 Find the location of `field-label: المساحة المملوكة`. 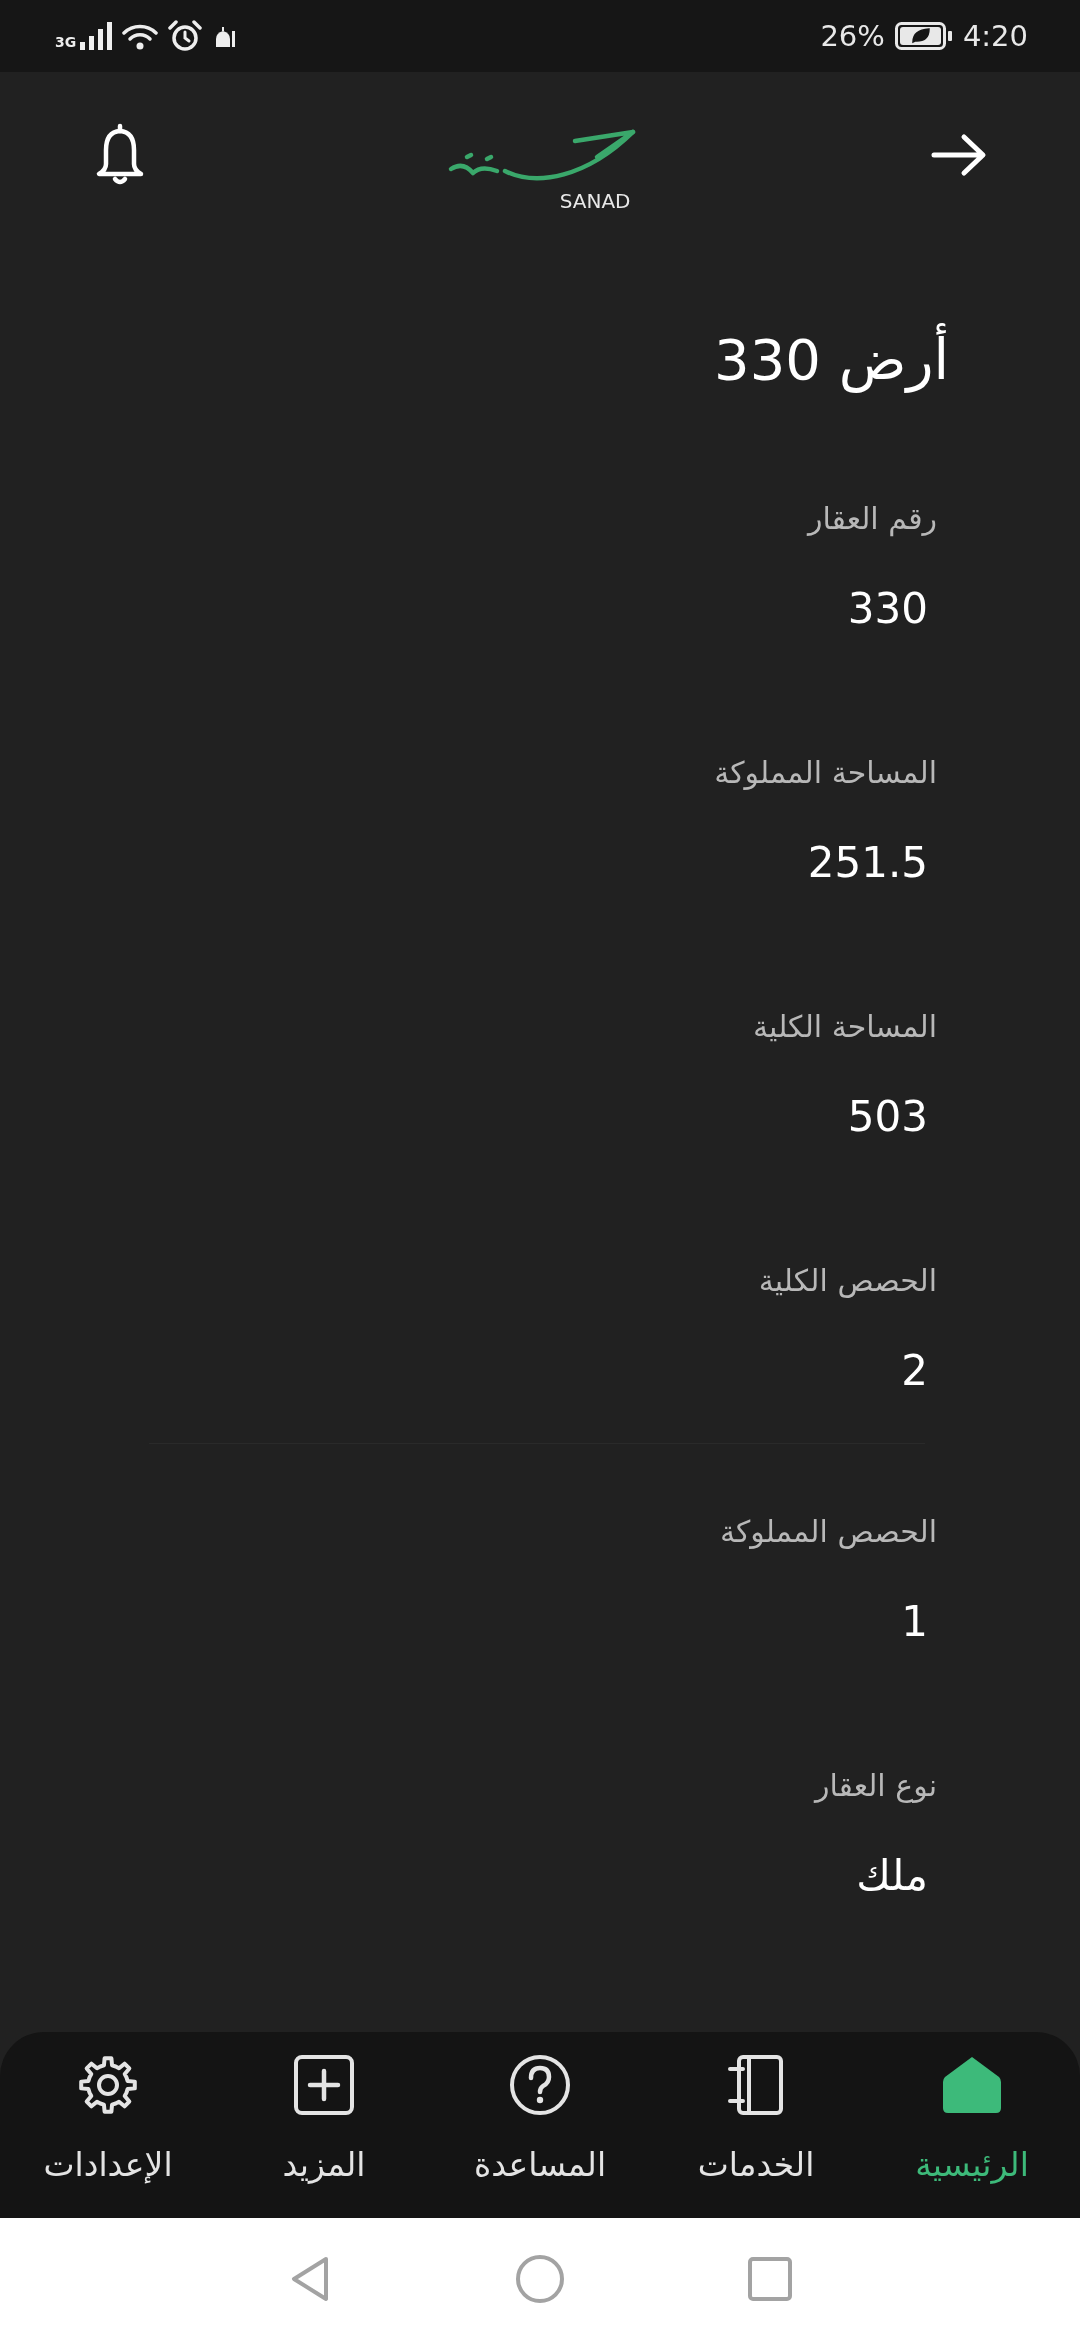

field-label: المساحة المملوكة is located at coordinates (825, 773).